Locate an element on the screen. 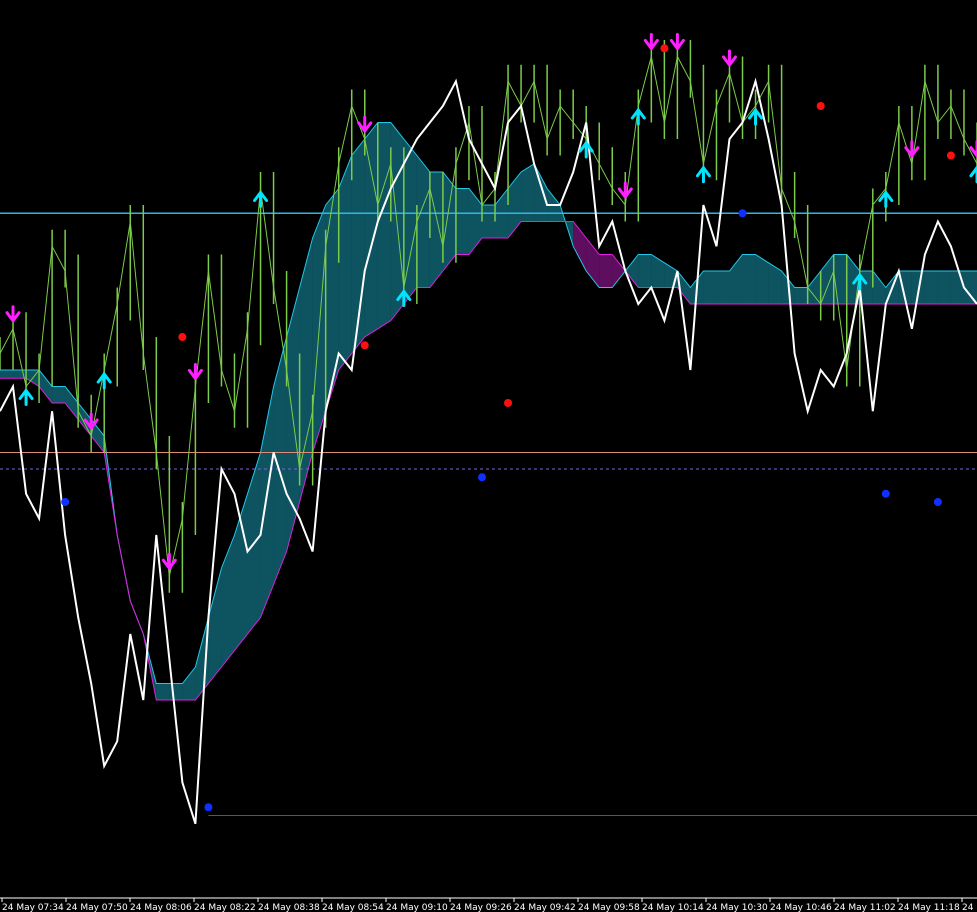 Image resolution: width=977 pixels, height=912 pixels. x-tick-label: 24 May 10:30 is located at coordinates (737, 907).